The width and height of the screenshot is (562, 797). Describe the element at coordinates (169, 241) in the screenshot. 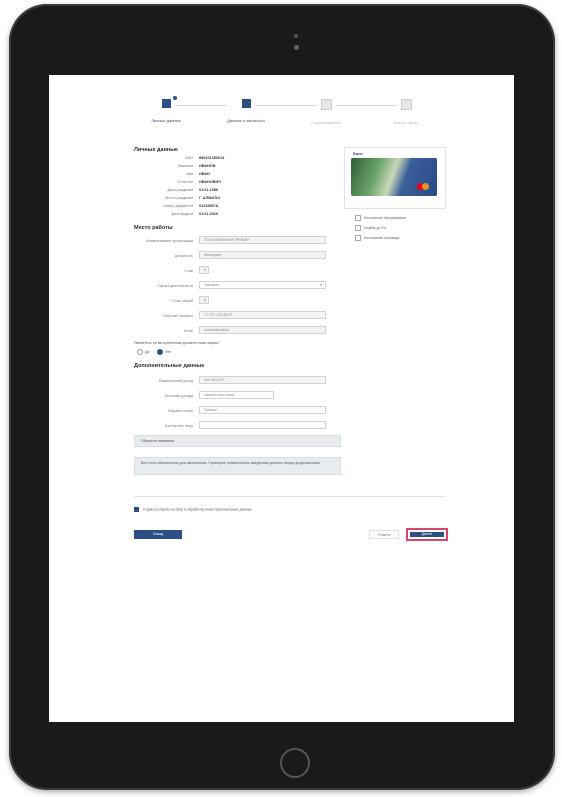

I see `work-label: Наименование организации` at that location.